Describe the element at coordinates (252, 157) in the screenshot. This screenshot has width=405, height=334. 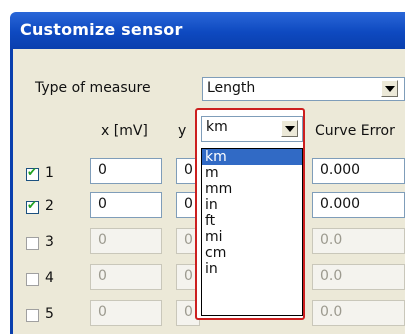
I see `unit-option-km: km` at that location.